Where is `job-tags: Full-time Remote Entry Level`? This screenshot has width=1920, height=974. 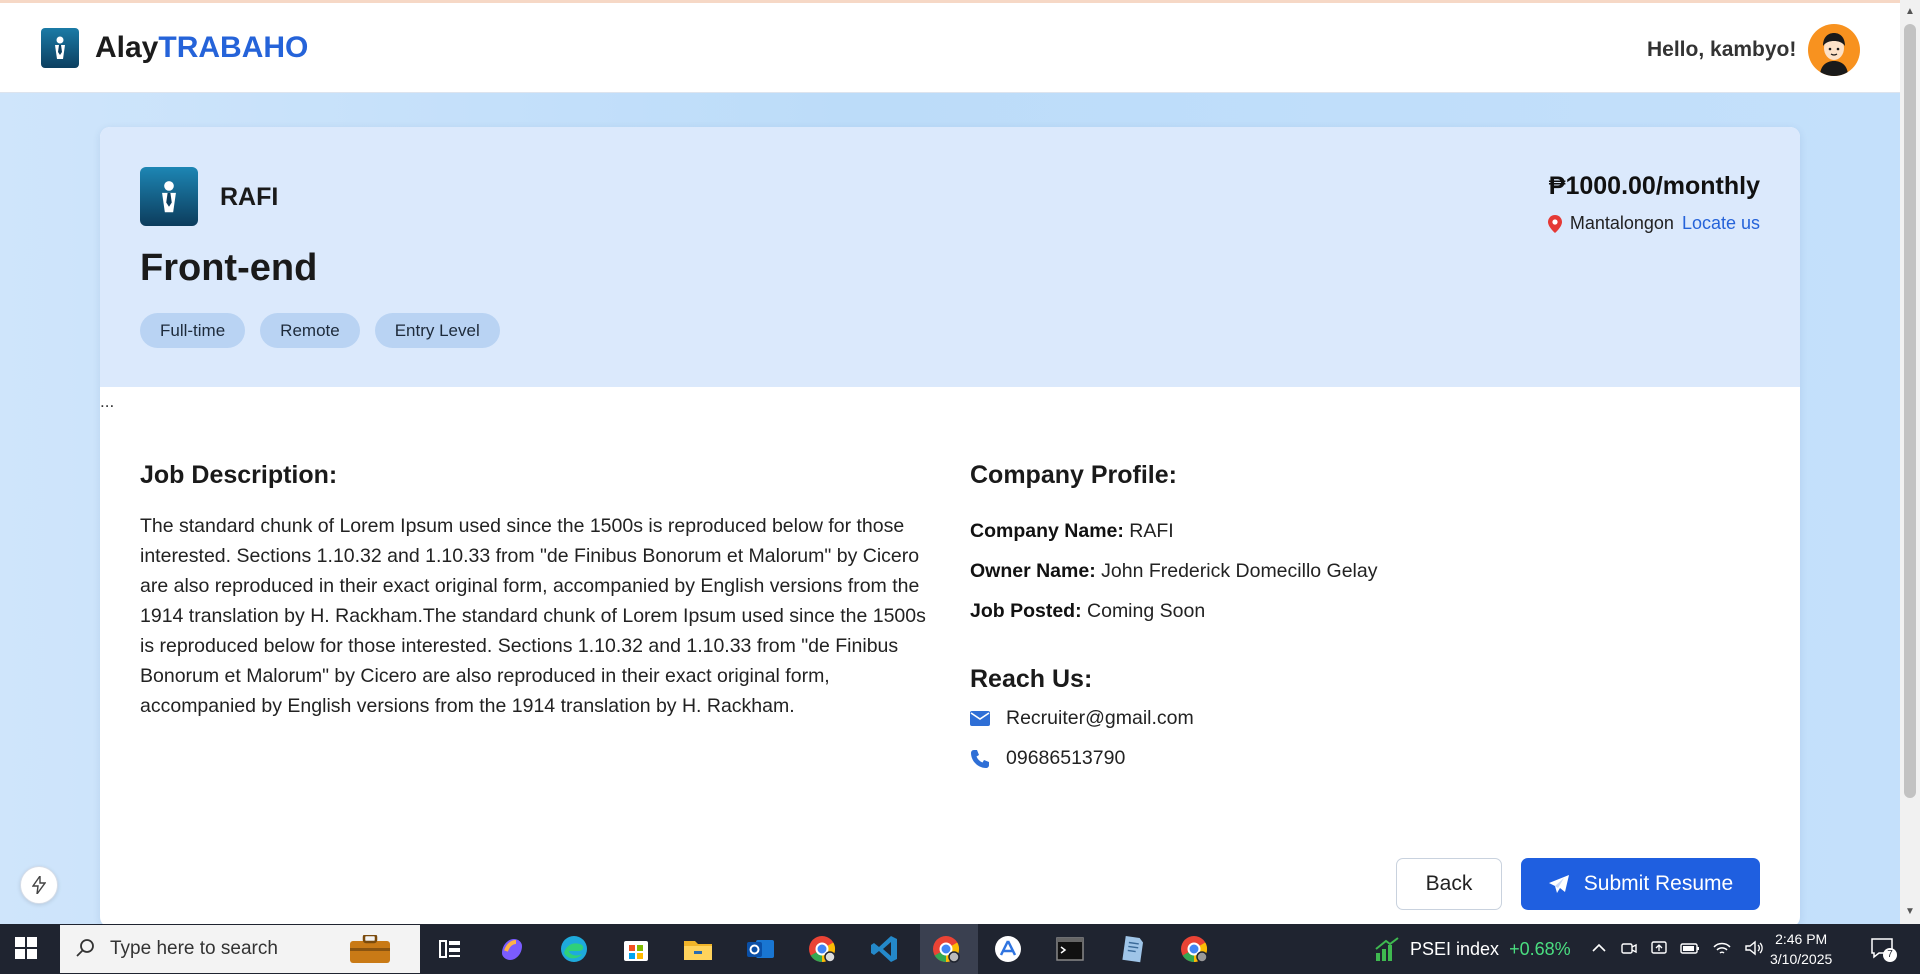
job-tags: Full-time Remote Entry Level is located at coordinates (320, 330).